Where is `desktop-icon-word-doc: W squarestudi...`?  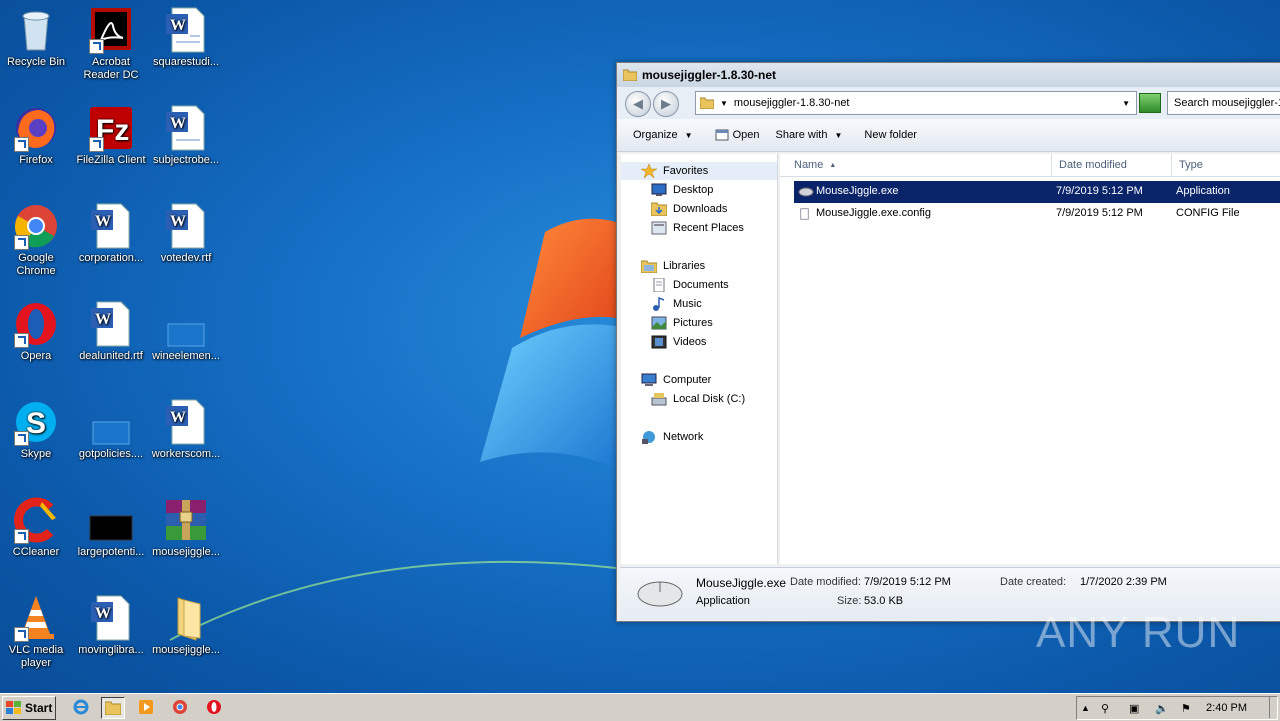 desktop-icon-word-doc: W squarestudi... is located at coordinates (186, 37).